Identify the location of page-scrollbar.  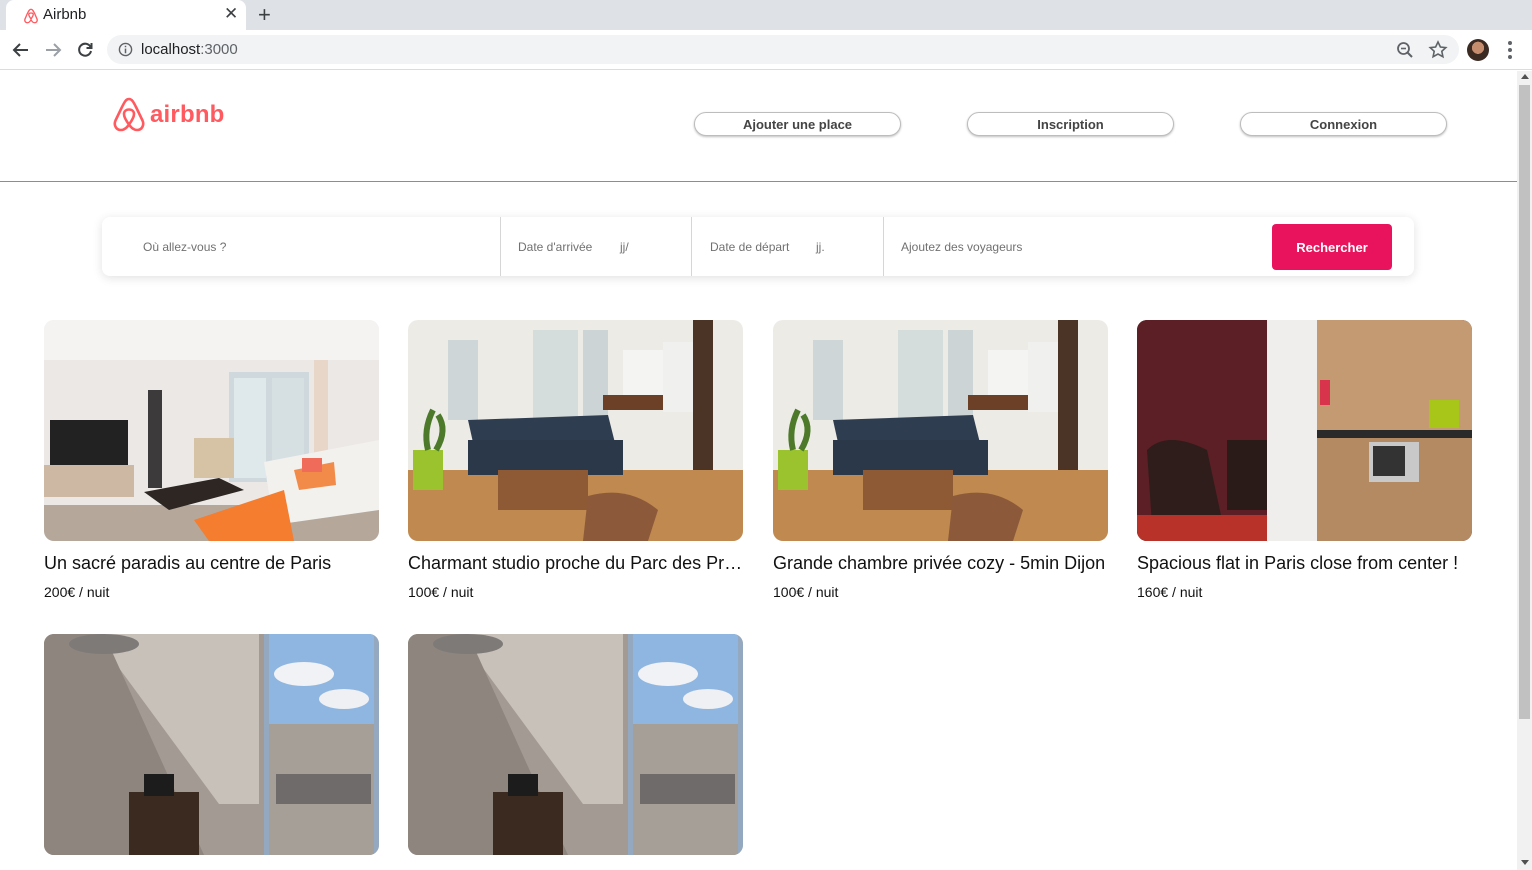
(1524, 470).